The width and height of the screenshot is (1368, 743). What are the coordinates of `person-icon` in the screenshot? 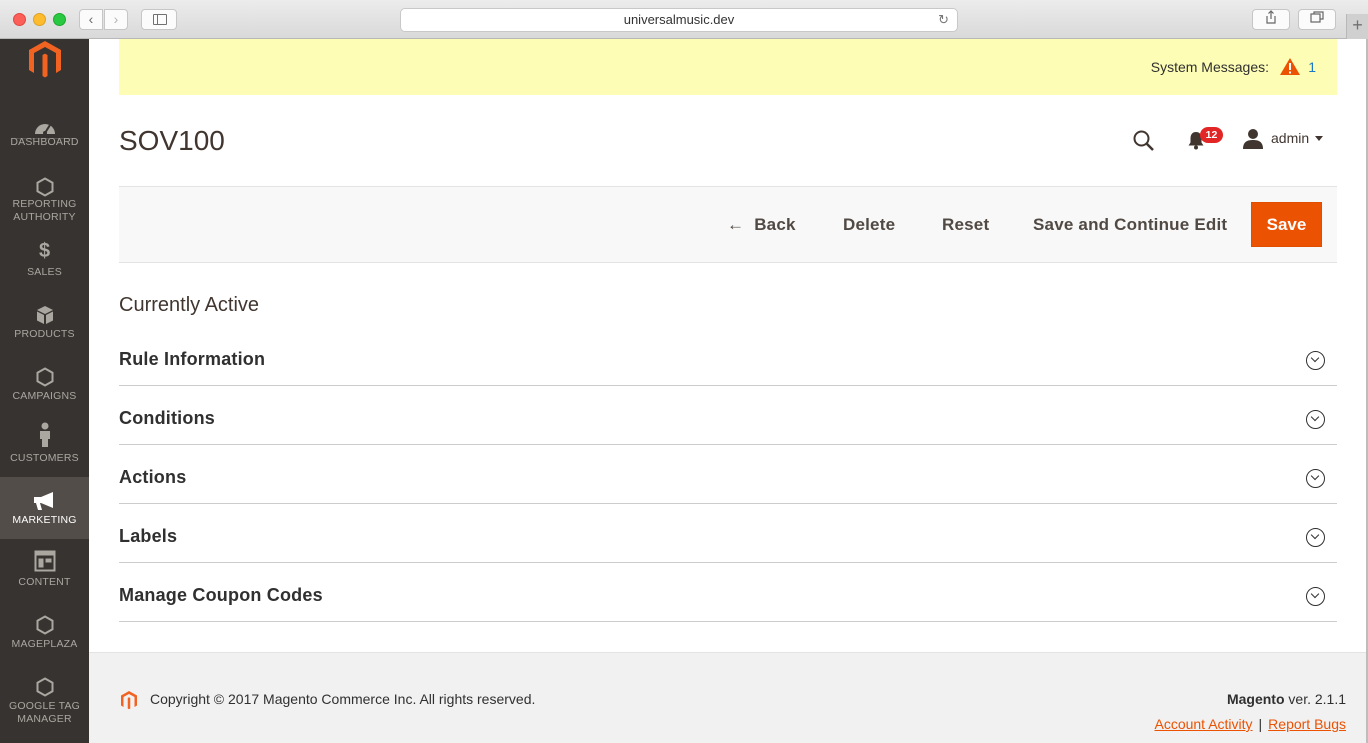 It's located at (44, 434).